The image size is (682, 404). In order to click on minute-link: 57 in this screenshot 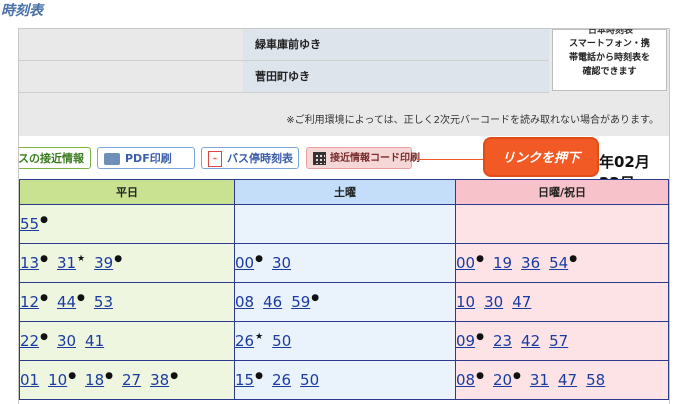, I will do `click(558, 341)`.